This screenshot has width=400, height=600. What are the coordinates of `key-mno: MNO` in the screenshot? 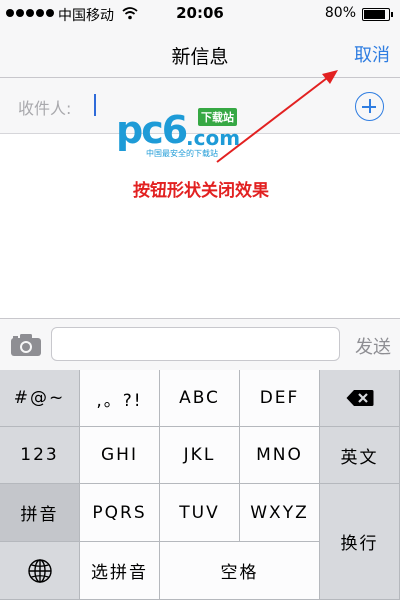 It's located at (280, 455).